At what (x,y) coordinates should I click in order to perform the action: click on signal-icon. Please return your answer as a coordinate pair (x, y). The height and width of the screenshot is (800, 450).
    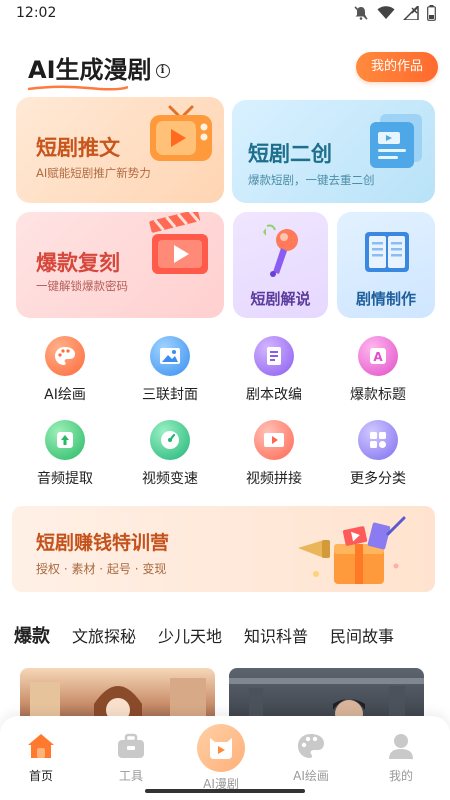
    Looking at the image, I should click on (411, 13).